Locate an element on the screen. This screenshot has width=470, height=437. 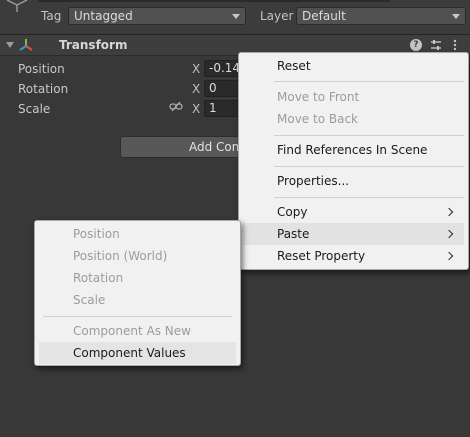
component-header-icons: ? is located at coordinates (438, 46).